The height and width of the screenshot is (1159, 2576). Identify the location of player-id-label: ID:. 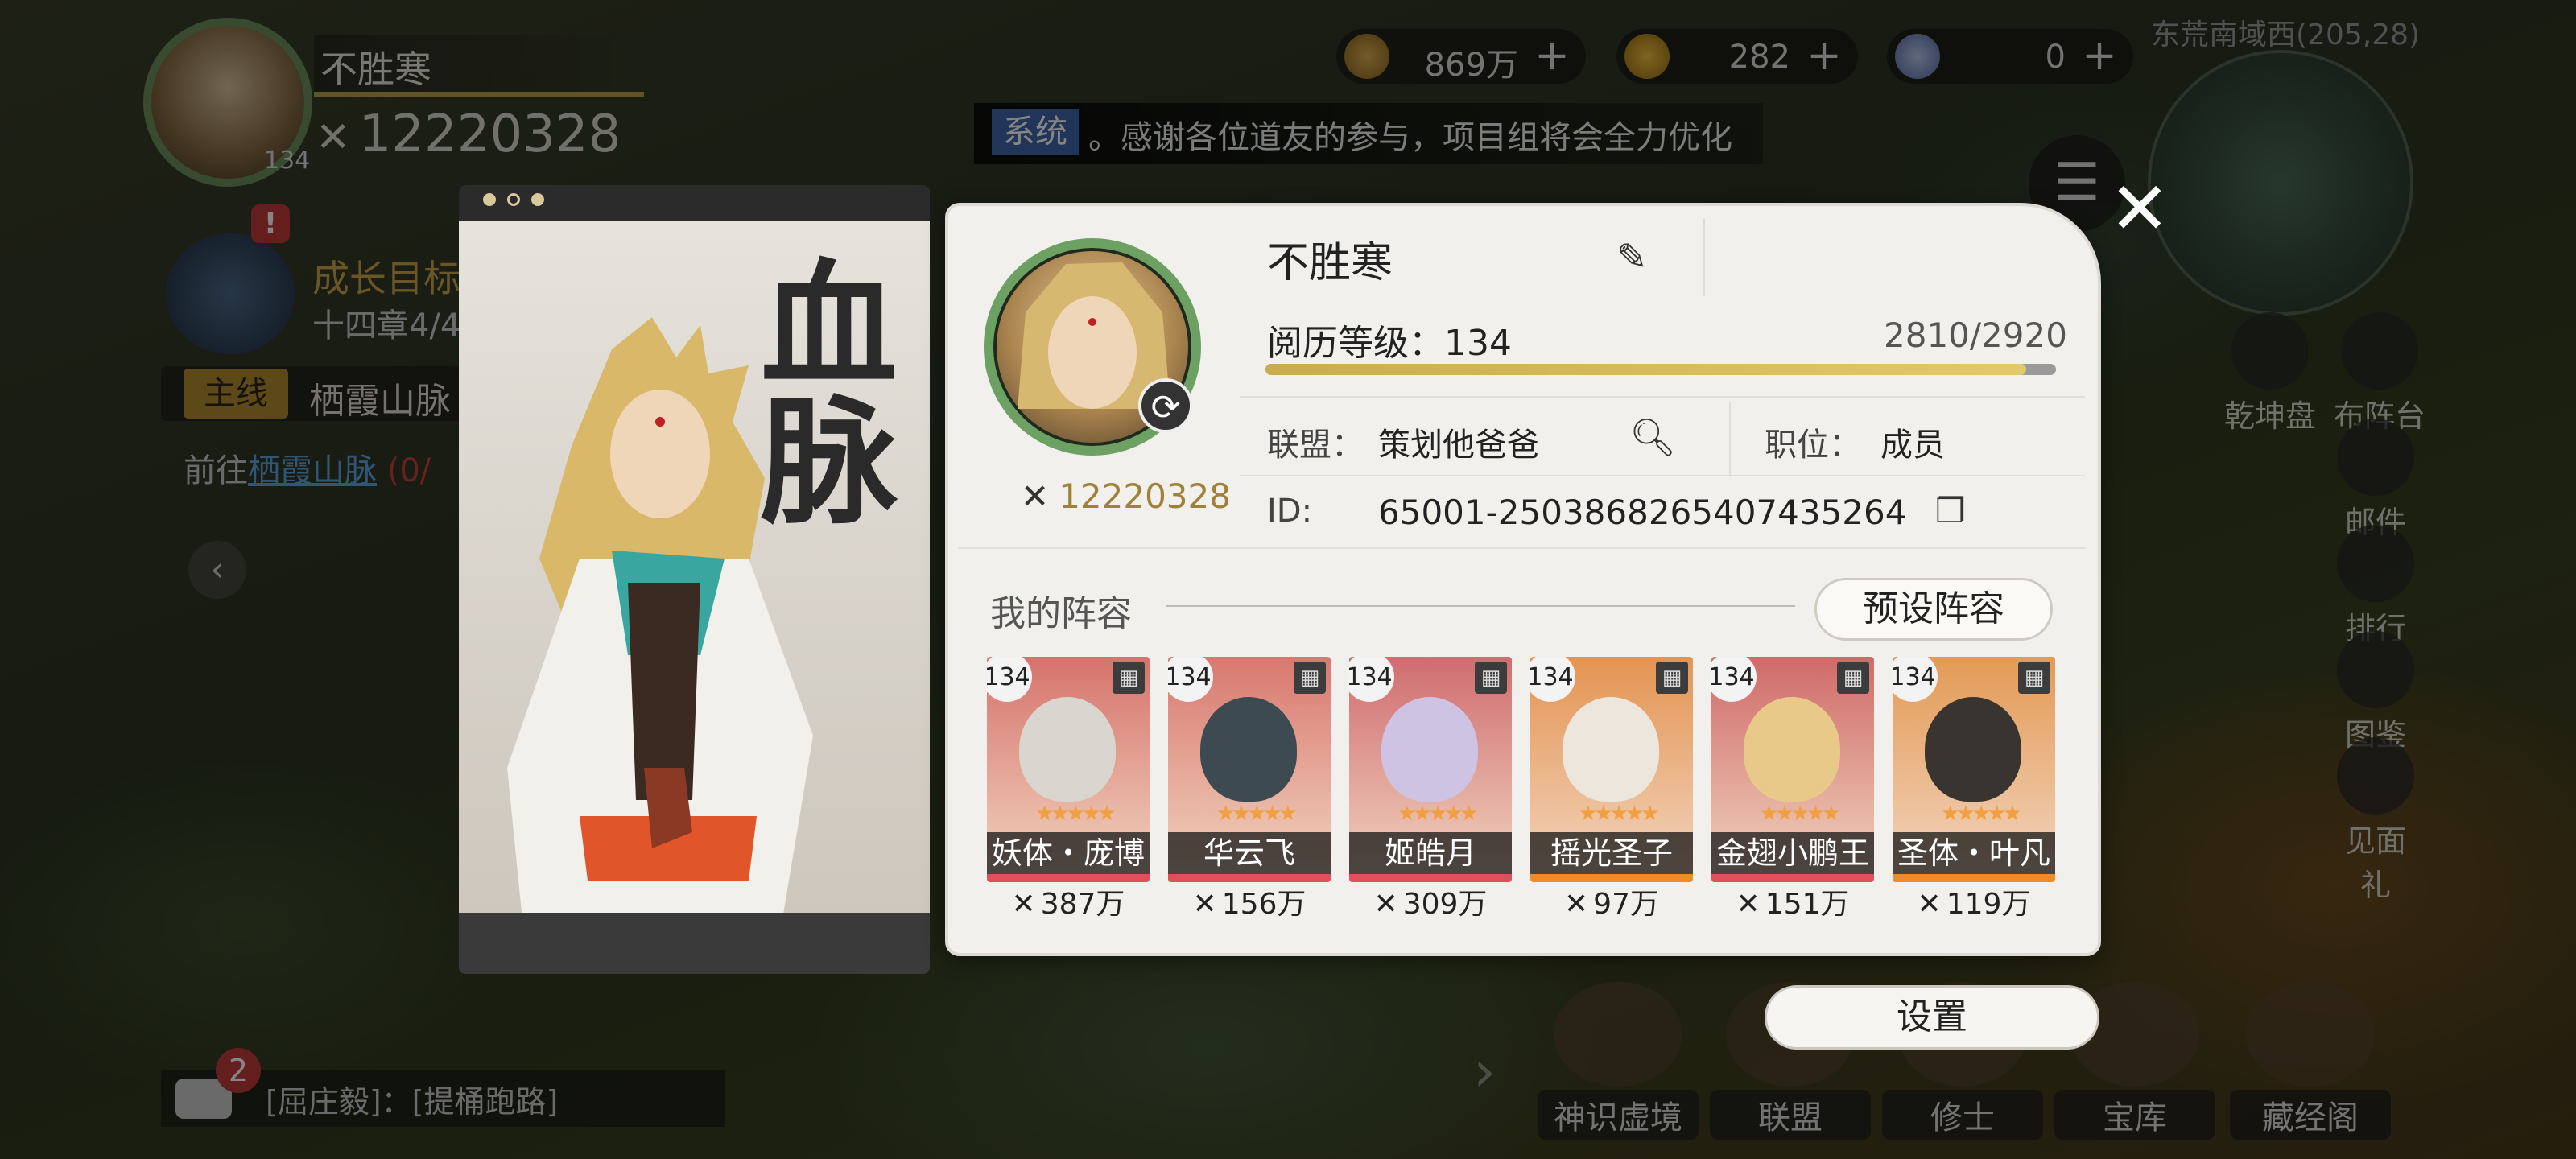
(1290, 511).